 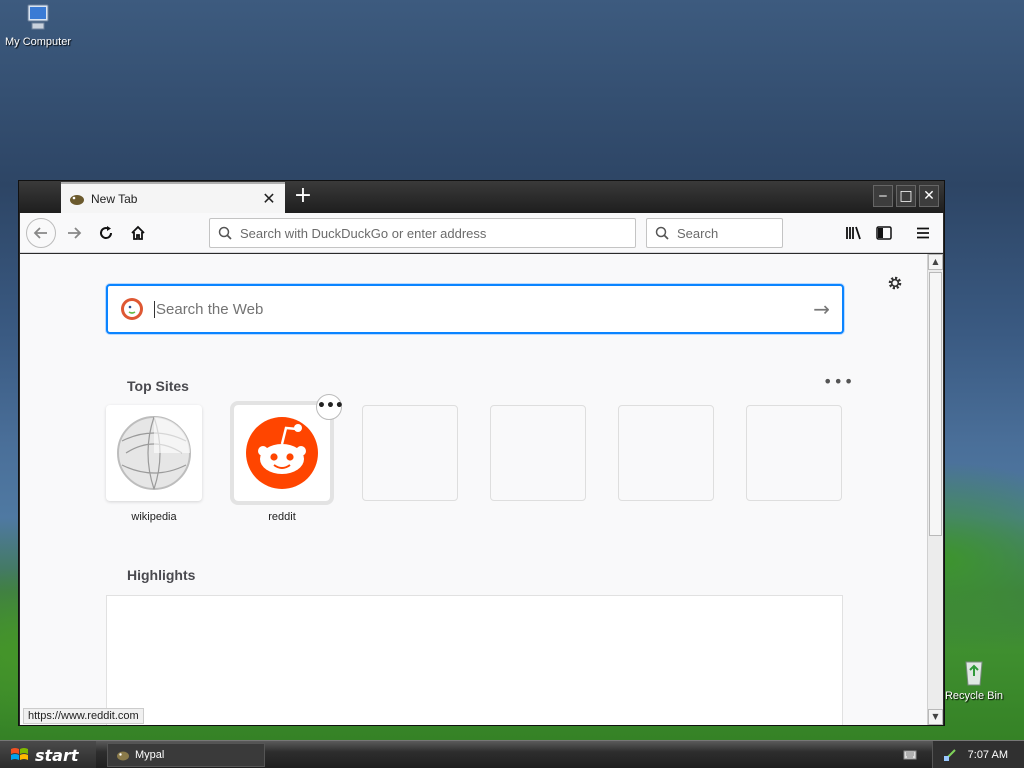 What do you see at coordinates (154, 517) in the screenshot?
I see `top-site-label-wikipedia: wikipedia` at bounding box center [154, 517].